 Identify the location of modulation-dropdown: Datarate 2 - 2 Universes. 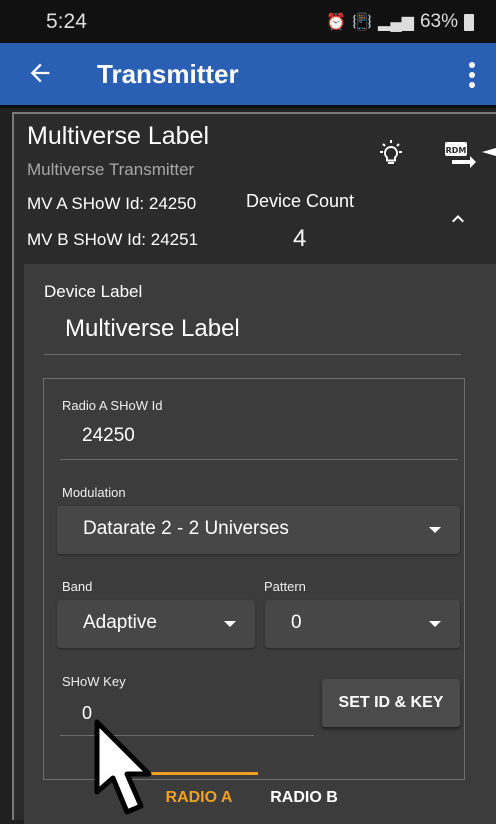
(258, 530).